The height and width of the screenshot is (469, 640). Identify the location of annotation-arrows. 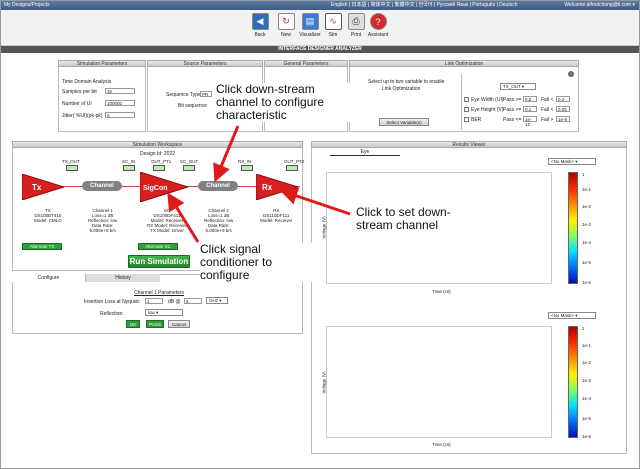
(259, 184).